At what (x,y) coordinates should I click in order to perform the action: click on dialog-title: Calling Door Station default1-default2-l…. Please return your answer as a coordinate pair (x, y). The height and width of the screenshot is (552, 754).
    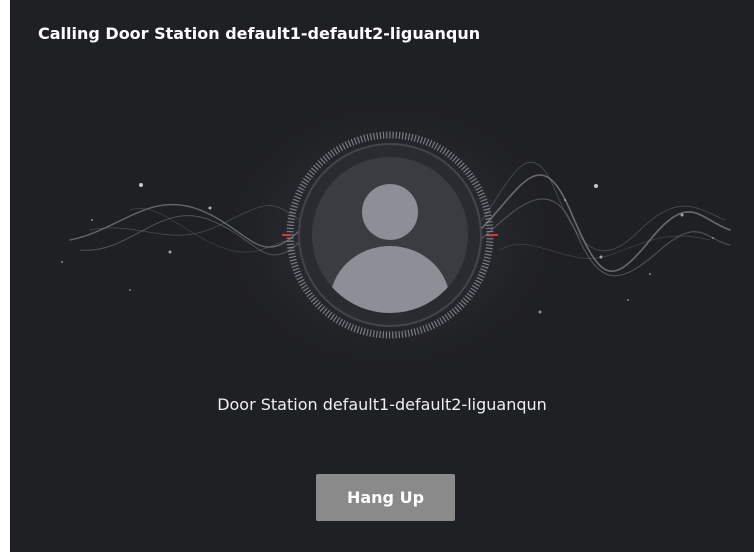
    Looking at the image, I should click on (259, 33).